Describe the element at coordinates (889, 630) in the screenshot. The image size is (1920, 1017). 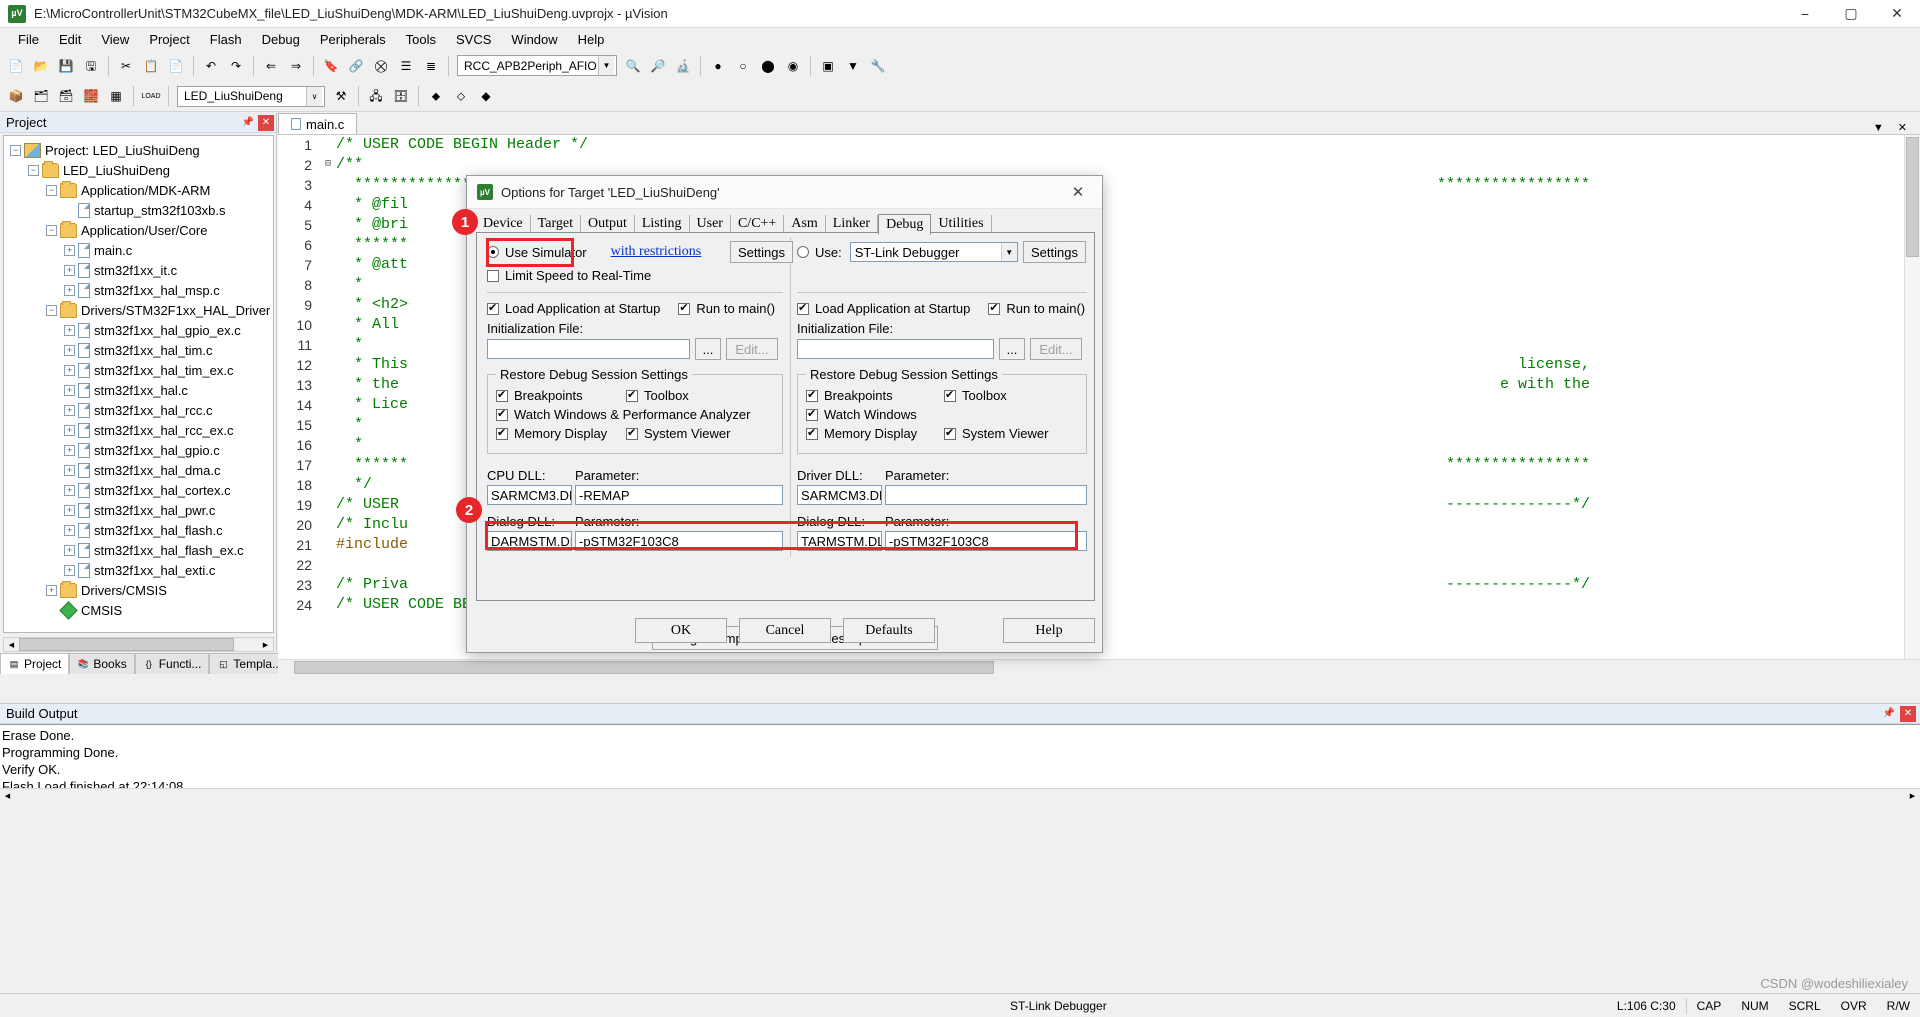
I see `defaults-button: Defaults` at that location.